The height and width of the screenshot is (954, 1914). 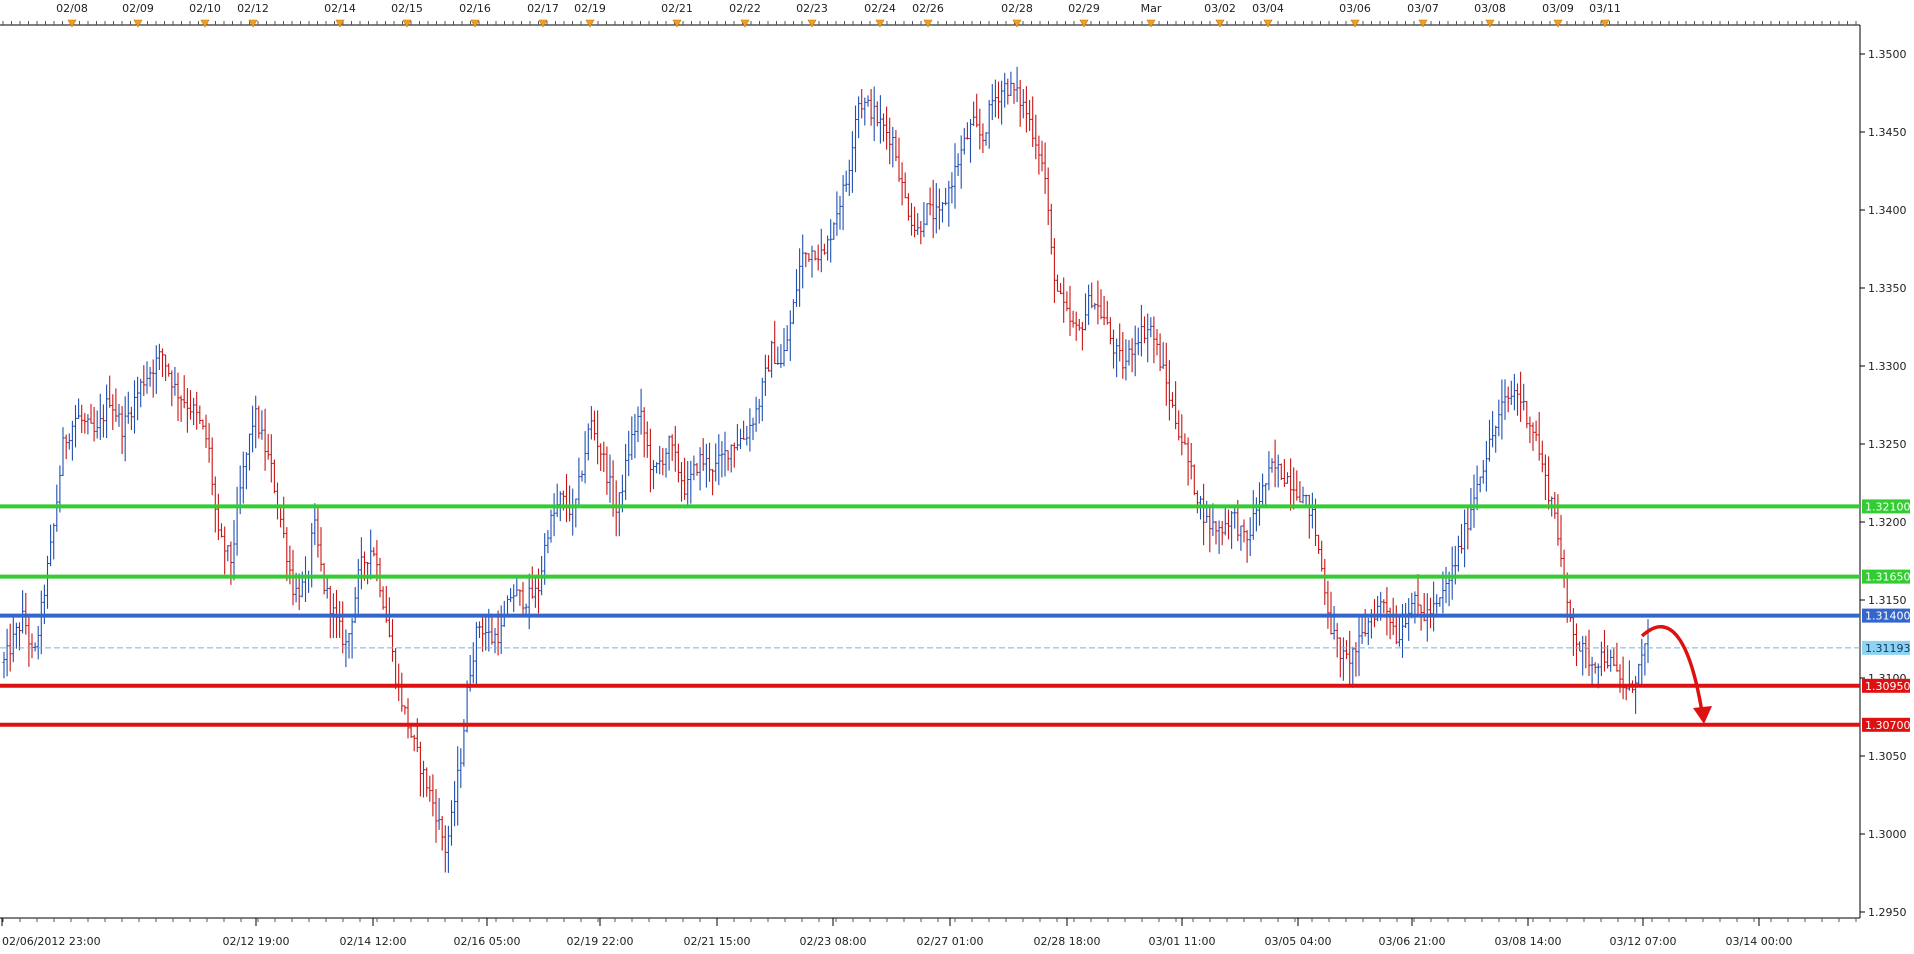 What do you see at coordinates (590, 8) in the screenshot?
I see `top-date-label: 02/19` at bounding box center [590, 8].